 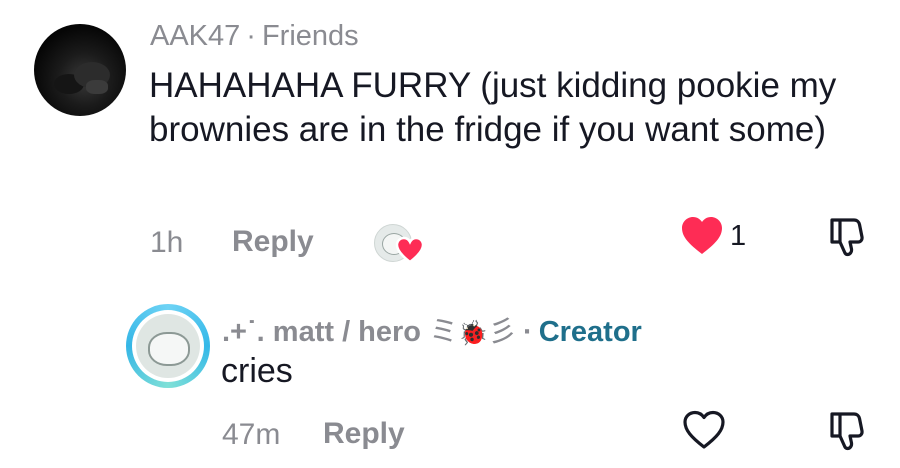 What do you see at coordinates (503, 332) in the screenshot?
I see `username-suffix-right: 彡` at bounding box center [503, 332].